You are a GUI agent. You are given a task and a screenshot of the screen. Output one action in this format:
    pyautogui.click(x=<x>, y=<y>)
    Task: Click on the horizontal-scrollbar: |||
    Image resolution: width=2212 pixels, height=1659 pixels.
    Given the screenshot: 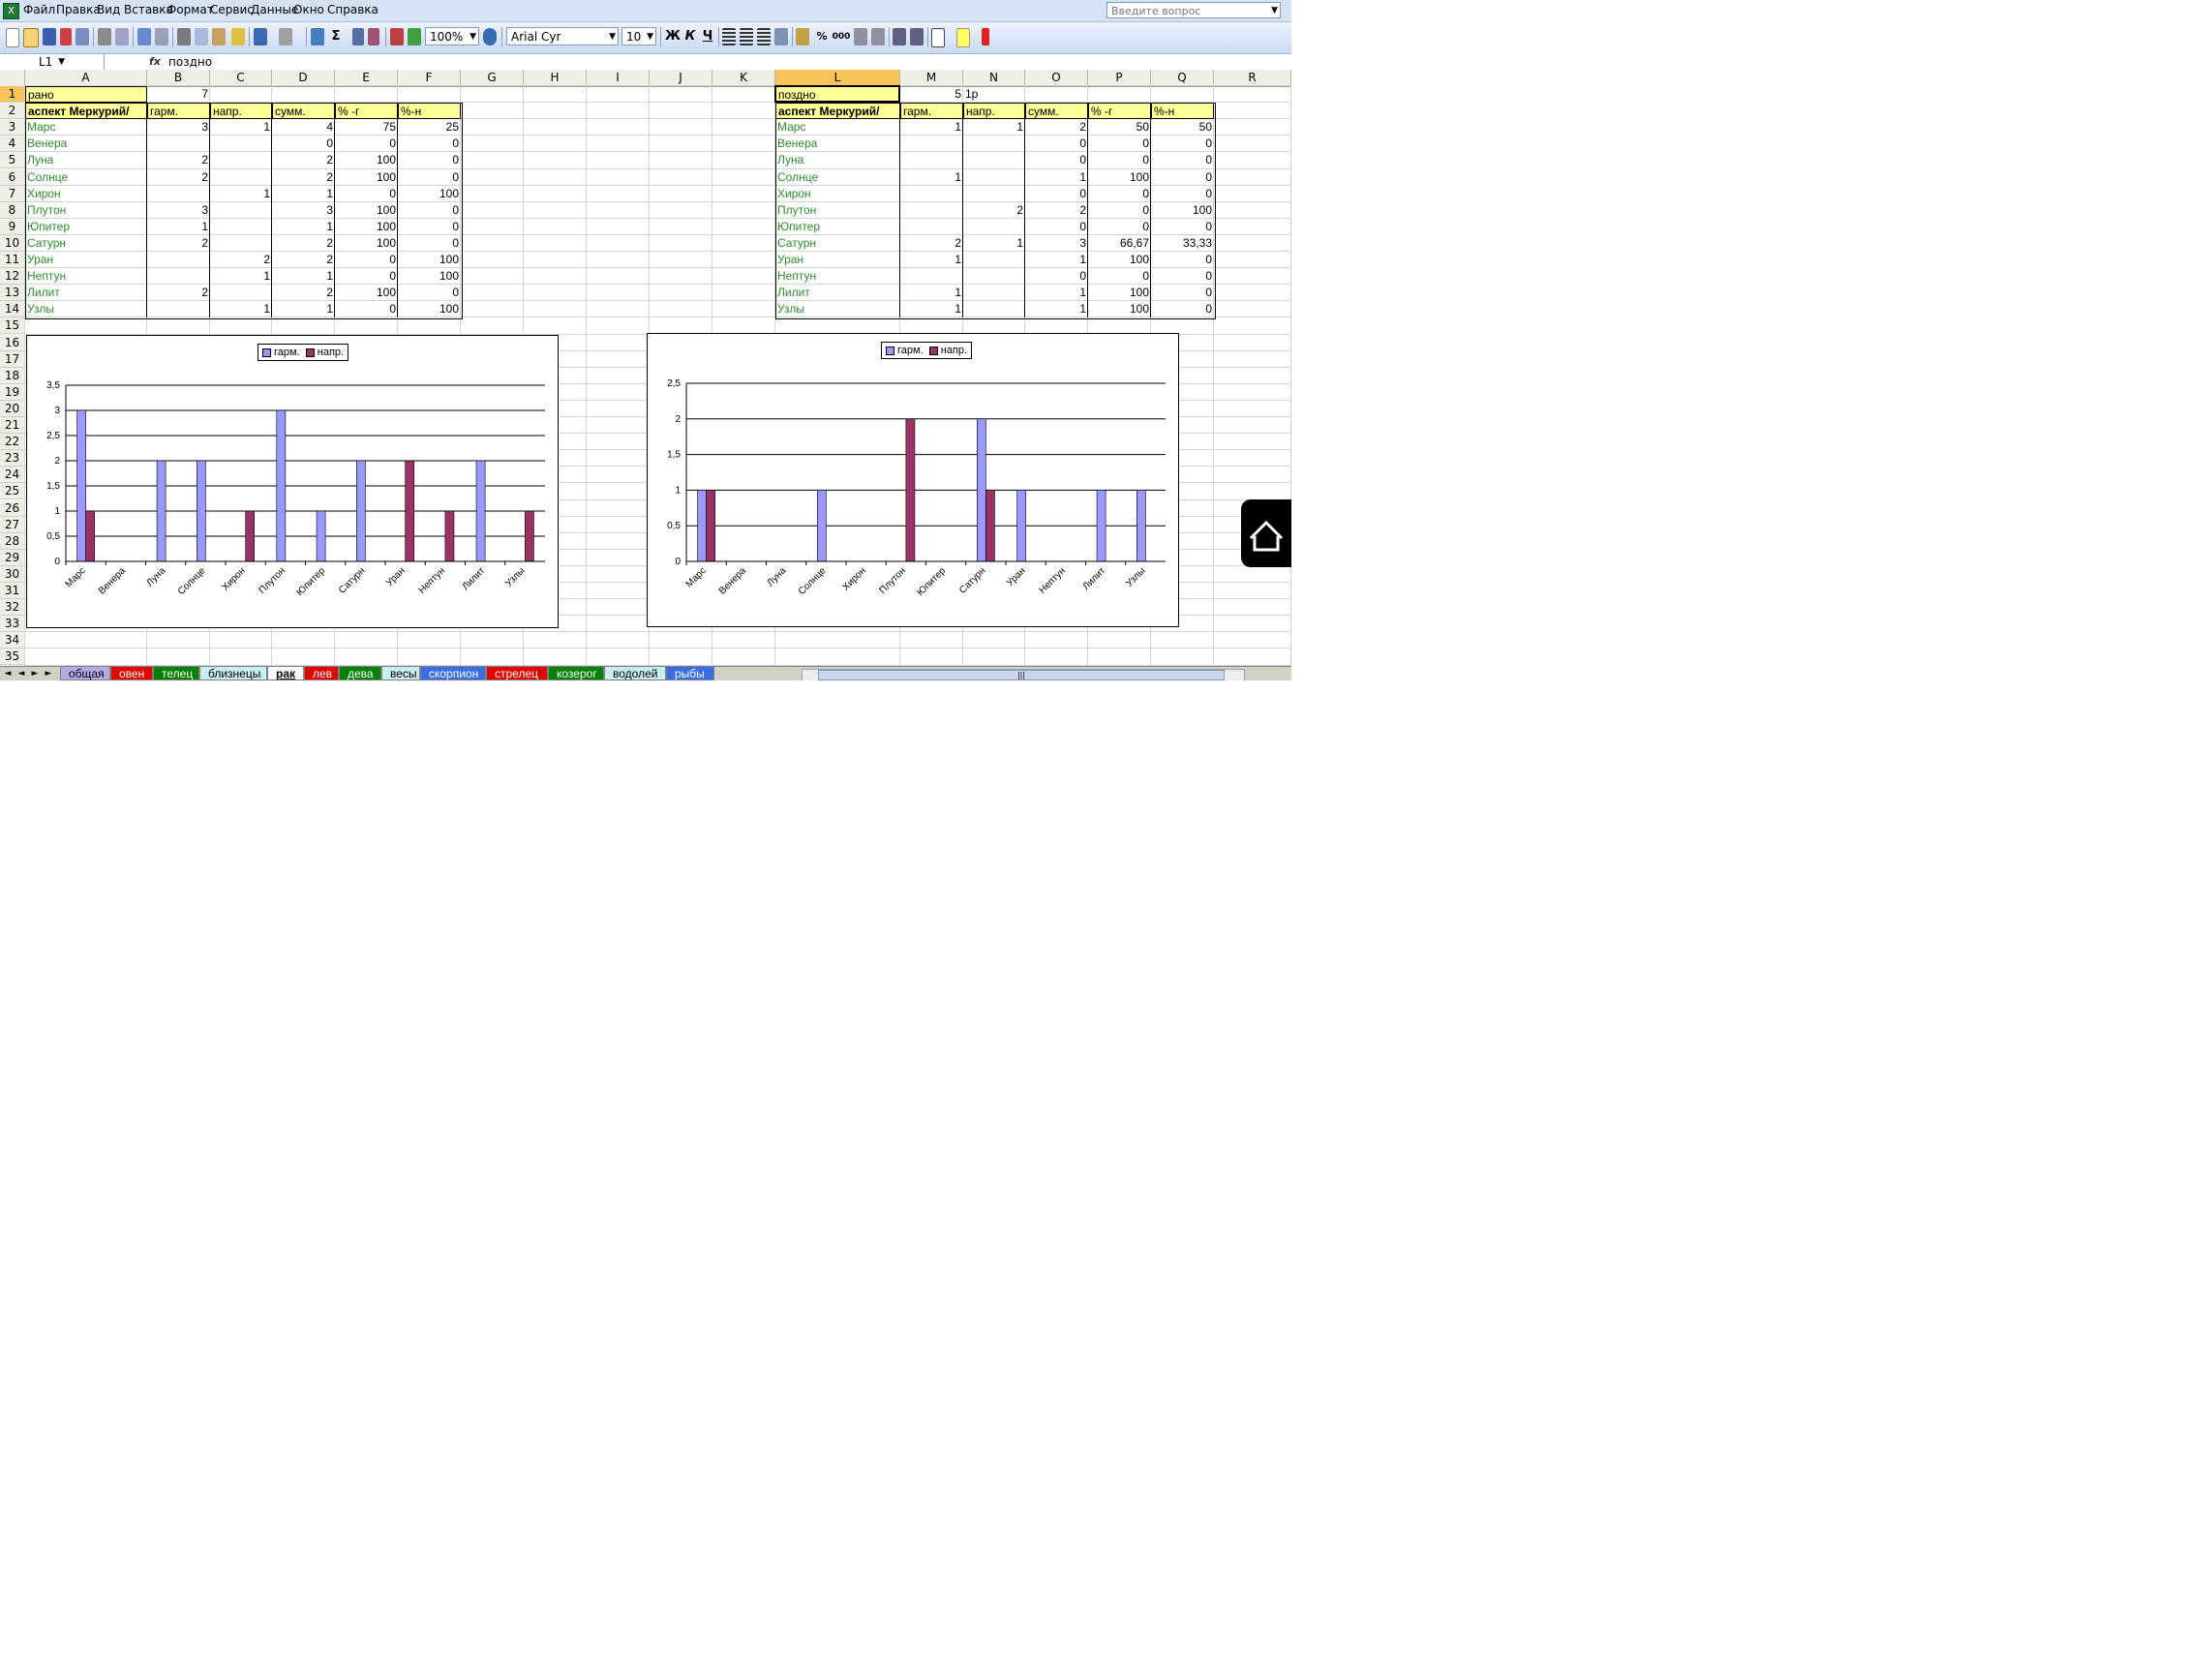 What is the action you would take?
    pyautogui.click(x=1023, y=674)
    